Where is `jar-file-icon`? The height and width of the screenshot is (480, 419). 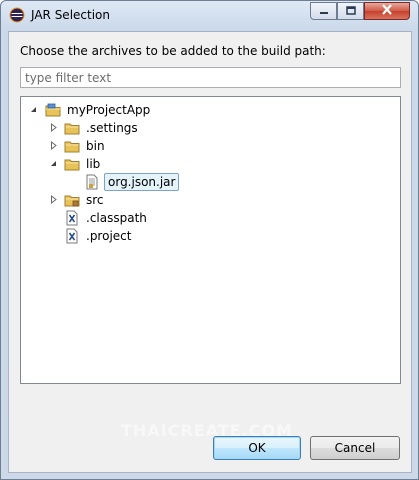
jar-file-icon is located at coordinates (92, 182).